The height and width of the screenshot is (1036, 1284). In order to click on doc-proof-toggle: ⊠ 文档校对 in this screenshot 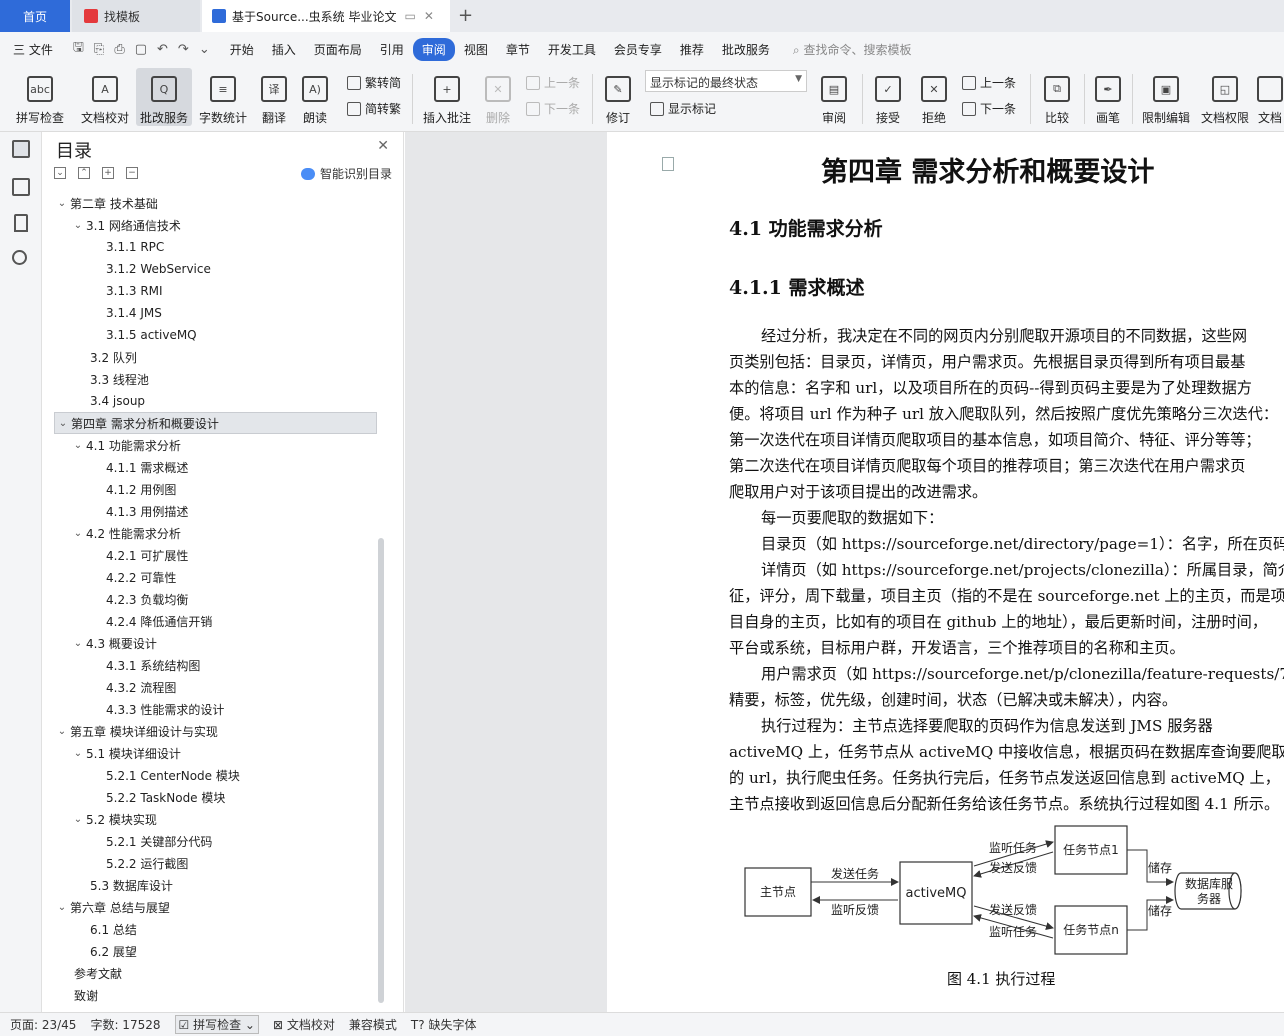, I will do `click(304, 1024)`.